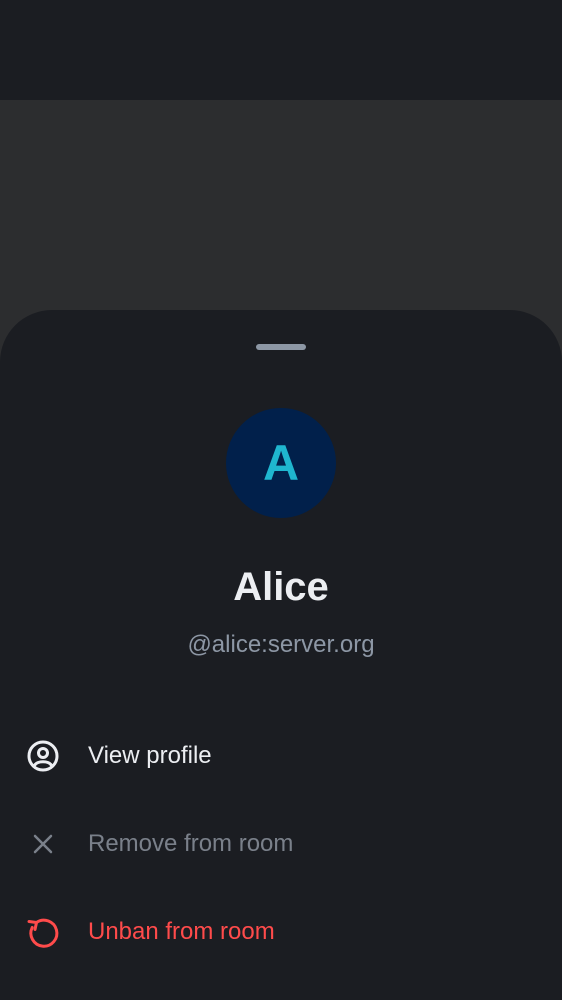  Describe the element at coordinates (181, 931) in the screenshot. I see `unban-from-room-label: Unban from room` at that location.